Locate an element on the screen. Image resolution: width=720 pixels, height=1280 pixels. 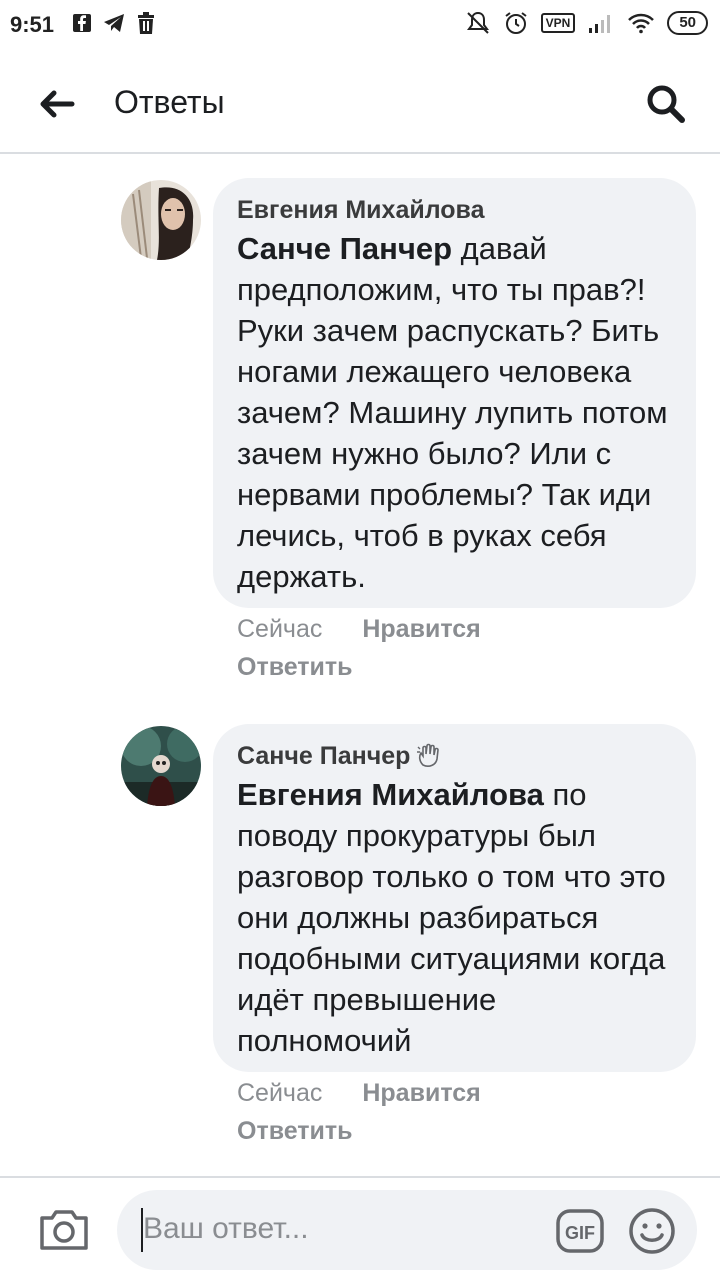
waving-hand-icon is located at coordinates (428, 755).